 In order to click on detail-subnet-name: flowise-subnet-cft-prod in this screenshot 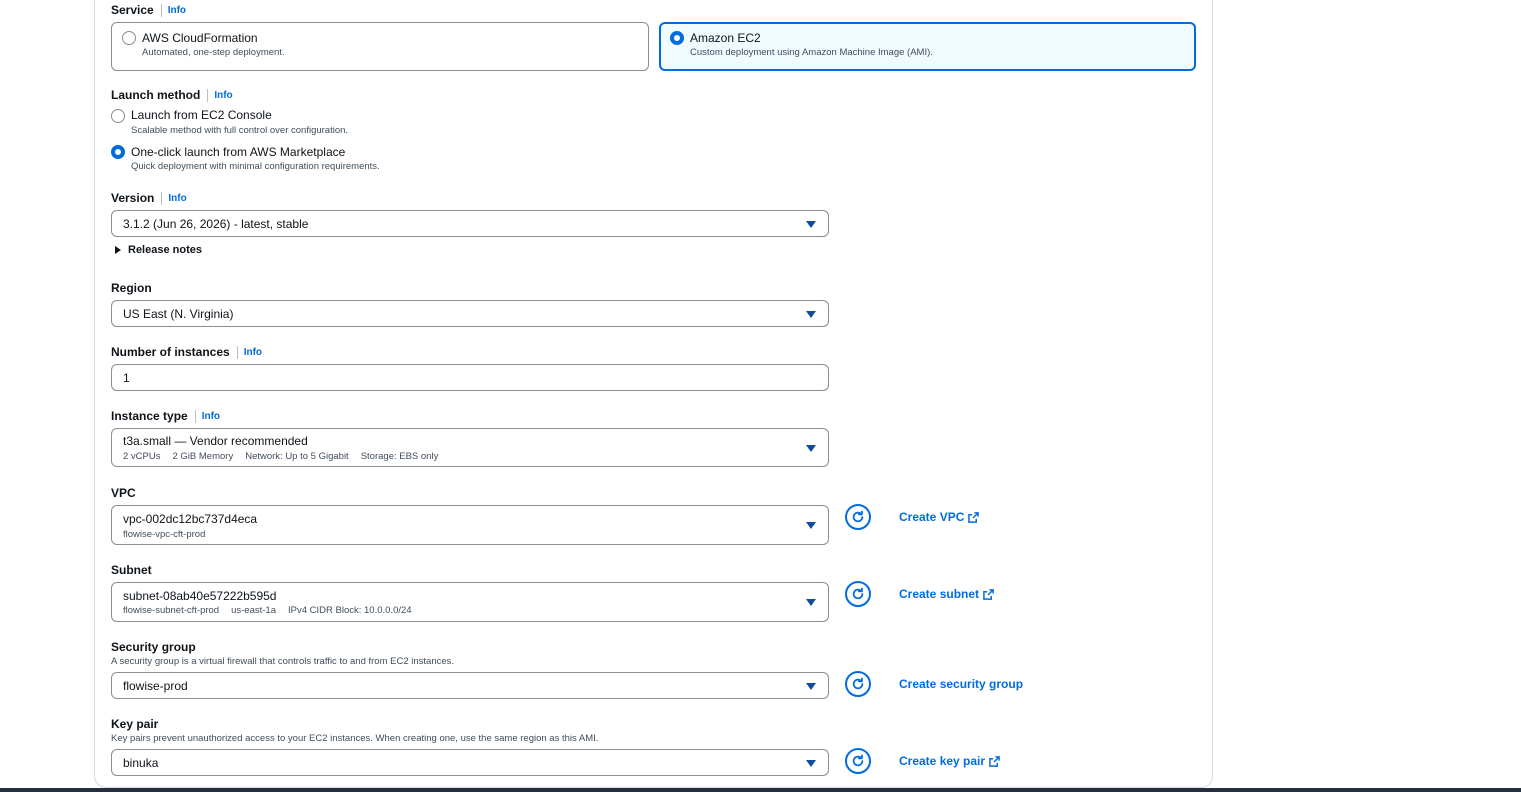, I will do `click(171, 610)`.